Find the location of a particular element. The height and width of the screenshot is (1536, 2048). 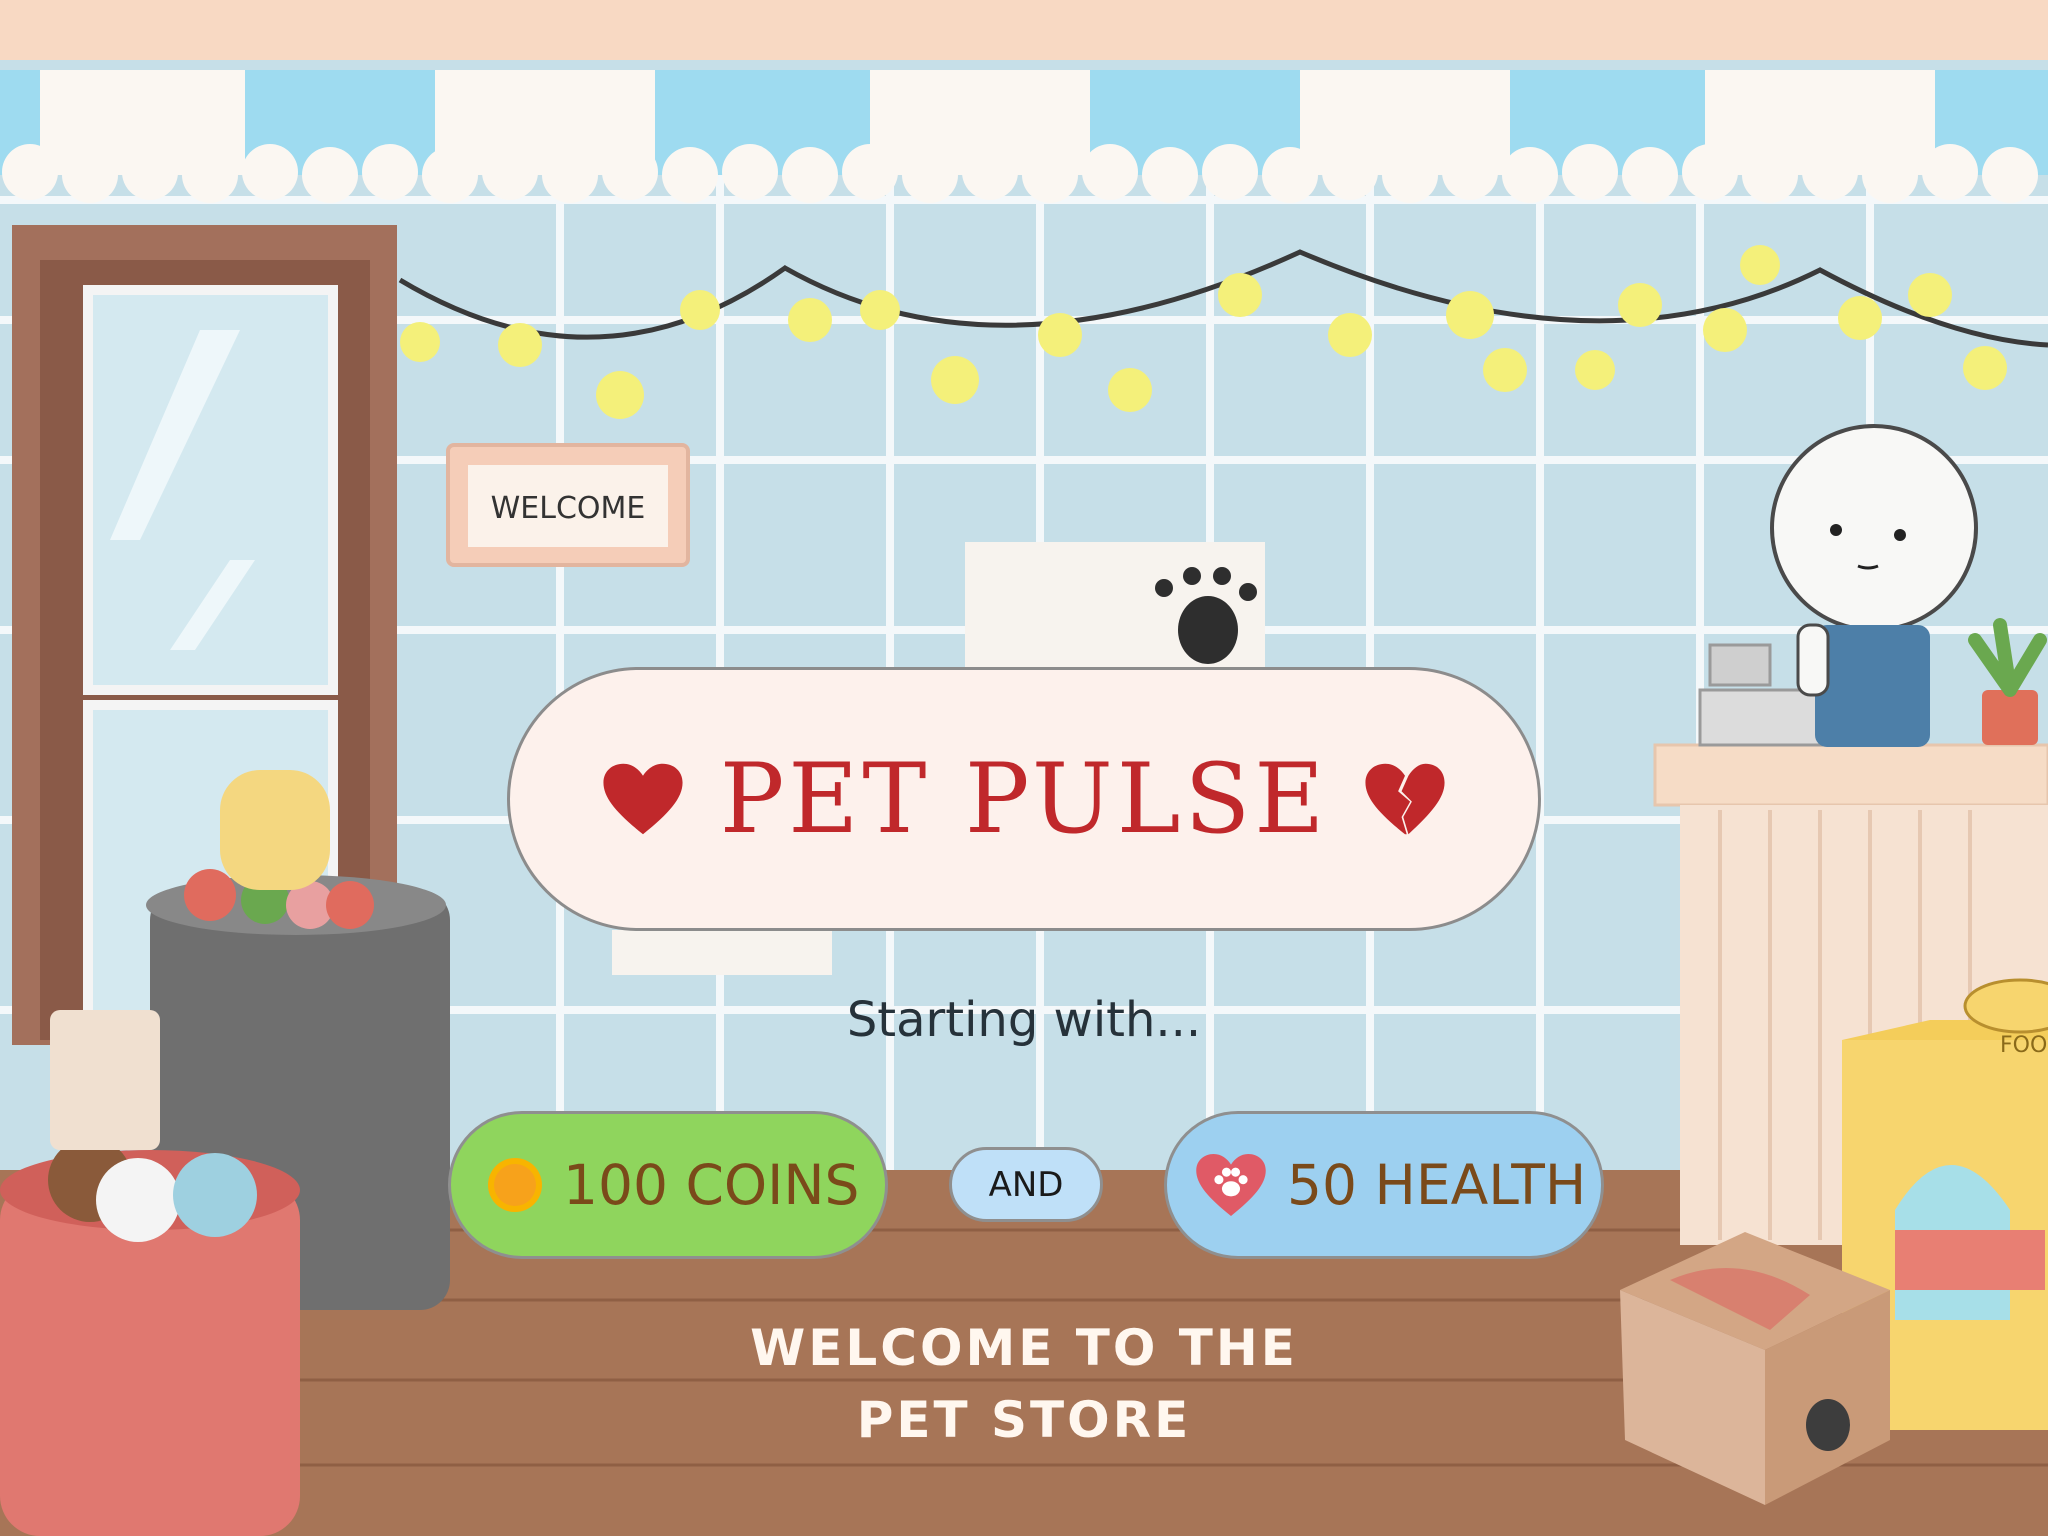

broken-heart-icon is located at coordinates (1405, 799).